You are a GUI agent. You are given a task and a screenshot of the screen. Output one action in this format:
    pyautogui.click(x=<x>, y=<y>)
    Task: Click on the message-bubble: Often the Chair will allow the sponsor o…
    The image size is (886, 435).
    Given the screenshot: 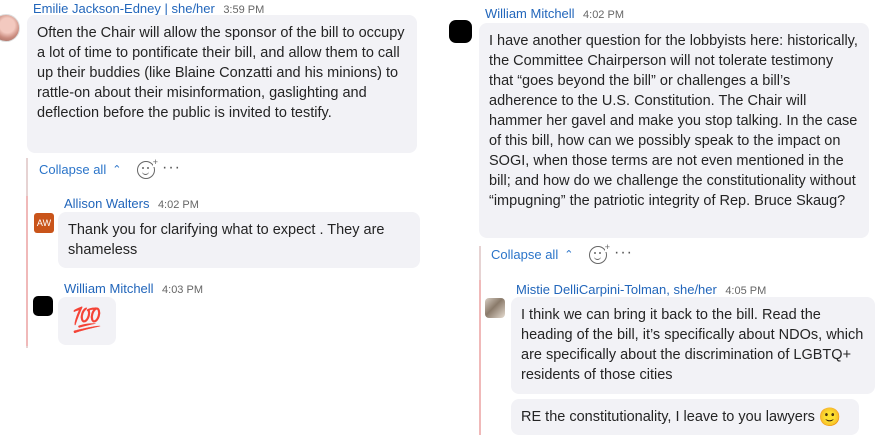 What is the action you would take?
    pyautogui.click(x=222, y=84)
    